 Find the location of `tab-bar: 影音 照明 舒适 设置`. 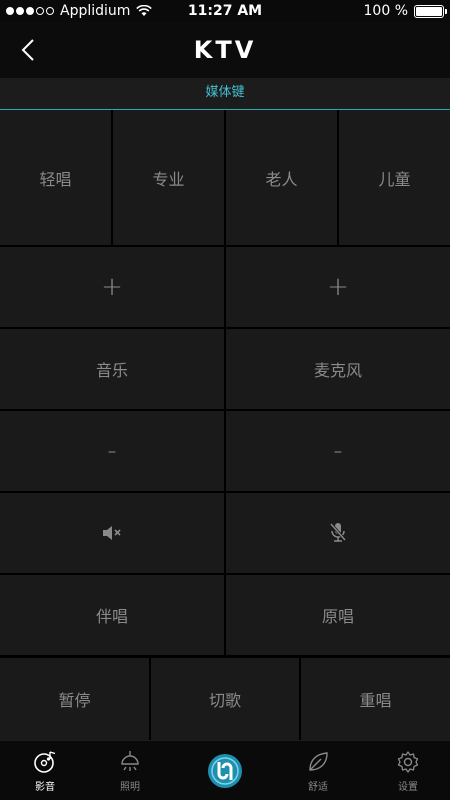

tab-bar: 影音 照明 舒适 设置 is located at coordinates (225, 770).